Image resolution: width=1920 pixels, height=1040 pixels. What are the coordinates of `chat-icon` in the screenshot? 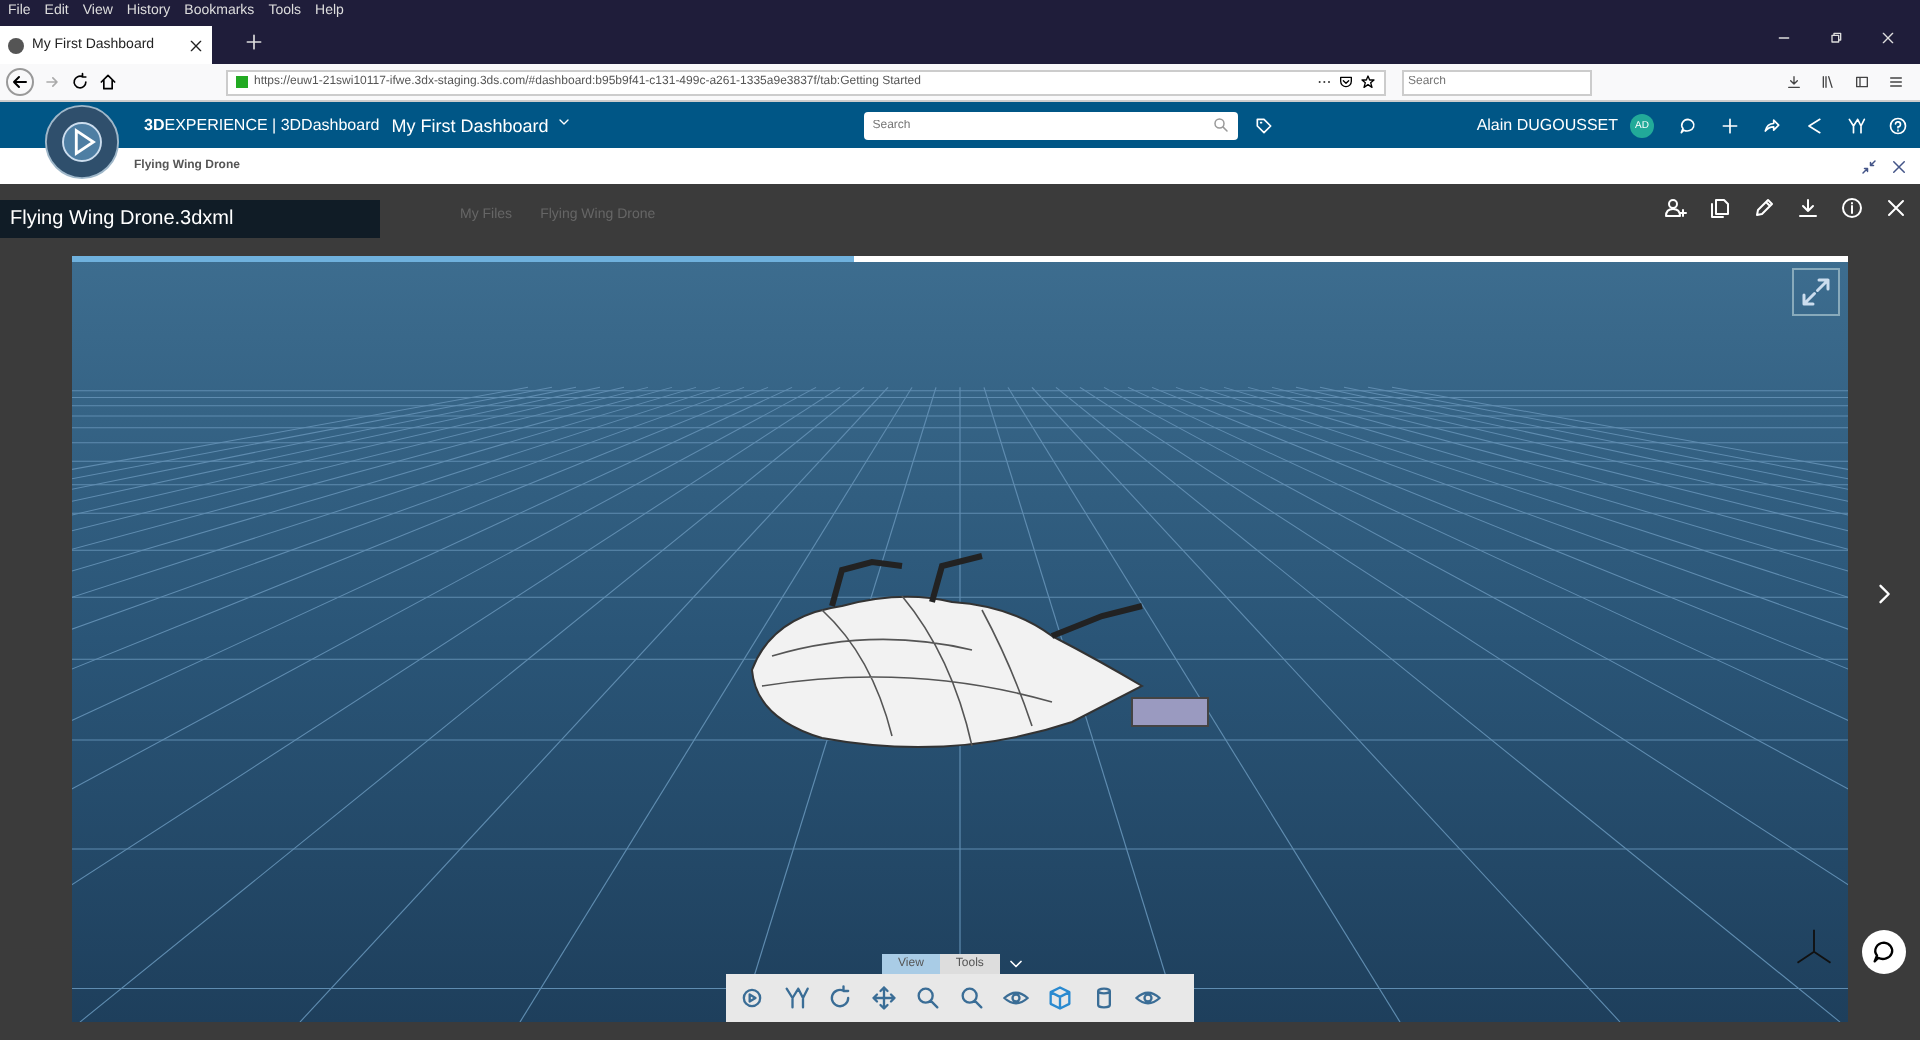 It's located at (1688, 125).